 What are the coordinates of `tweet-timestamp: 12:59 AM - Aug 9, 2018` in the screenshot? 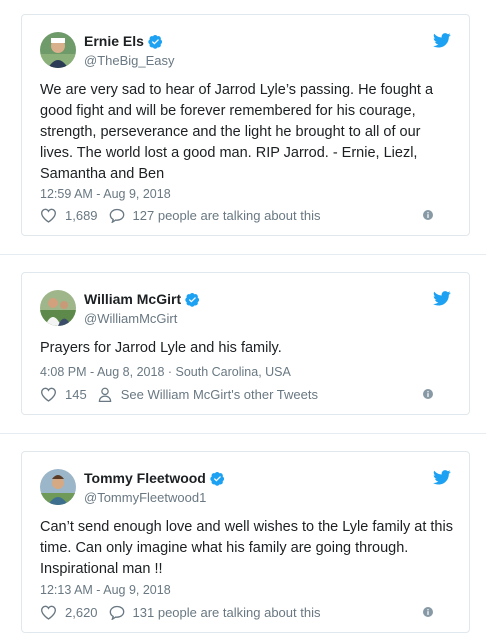 It's located at (105, 194).